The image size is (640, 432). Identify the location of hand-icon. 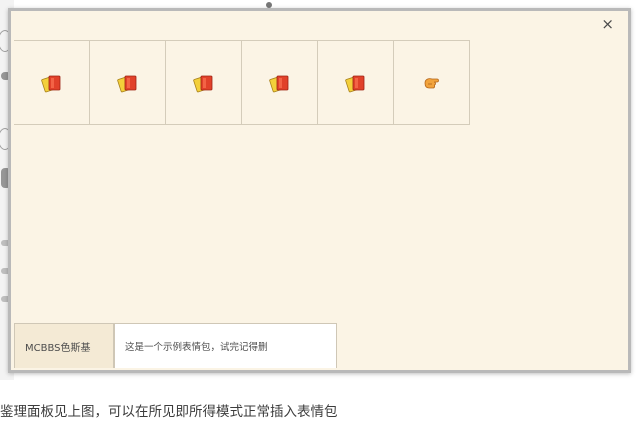
(431, 82).